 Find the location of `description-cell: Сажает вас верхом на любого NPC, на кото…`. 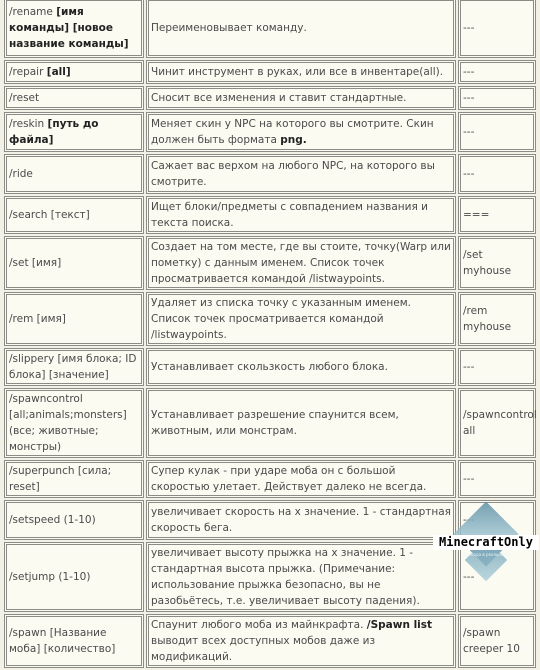

description-cell: Сажает вас верхом на любого NPC, на кото… is located at coordinates (301, 174).